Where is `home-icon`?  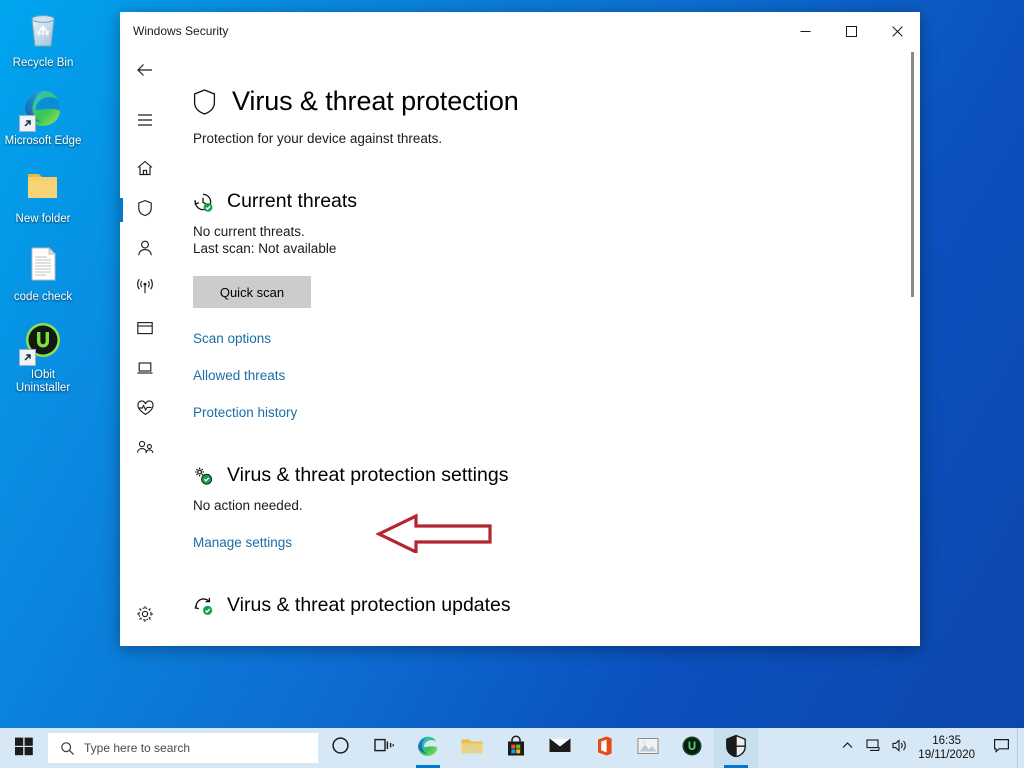
home-icon is located at coordinates (145, 170).